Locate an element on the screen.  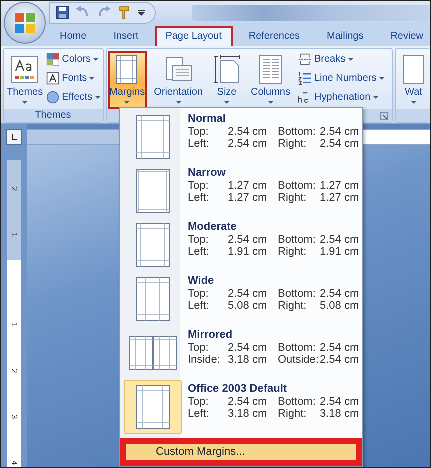
ribbon-button: Themes is located at coordinates (25, 80).